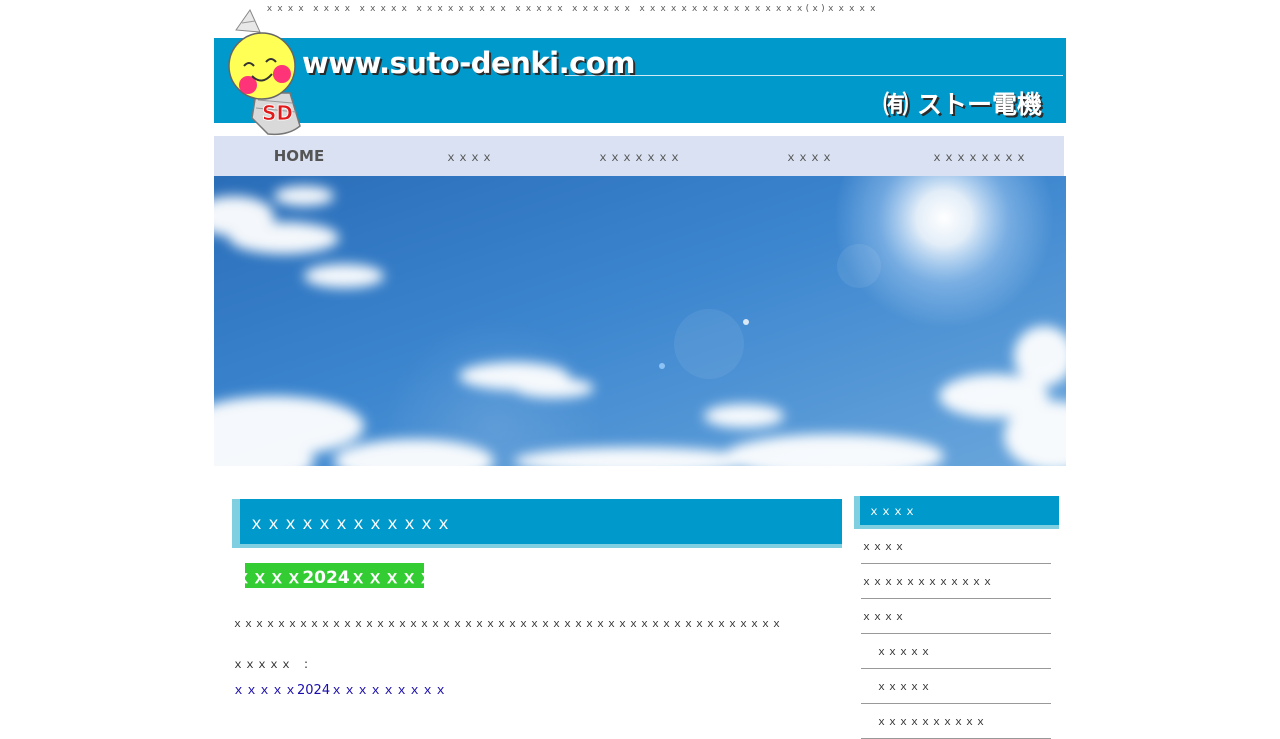 The image size is (1280, 739). I want to click on sidebar-title: ｘｘｘｘ, so click(956, 512).